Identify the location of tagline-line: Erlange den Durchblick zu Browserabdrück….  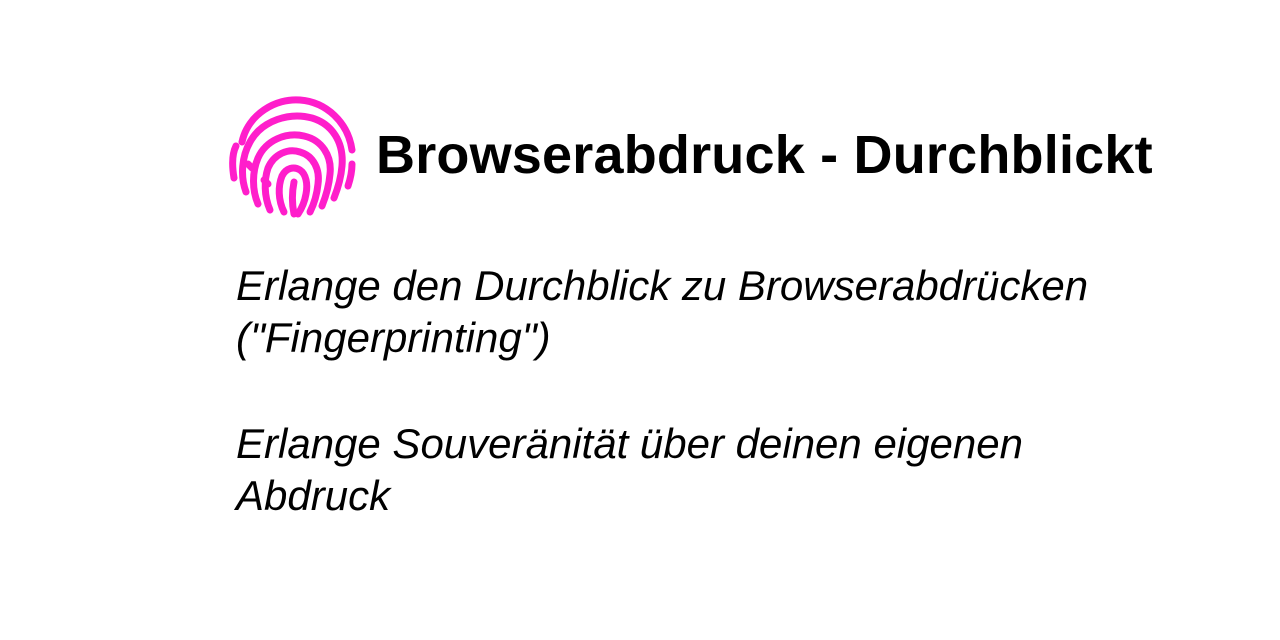
(662, 285).